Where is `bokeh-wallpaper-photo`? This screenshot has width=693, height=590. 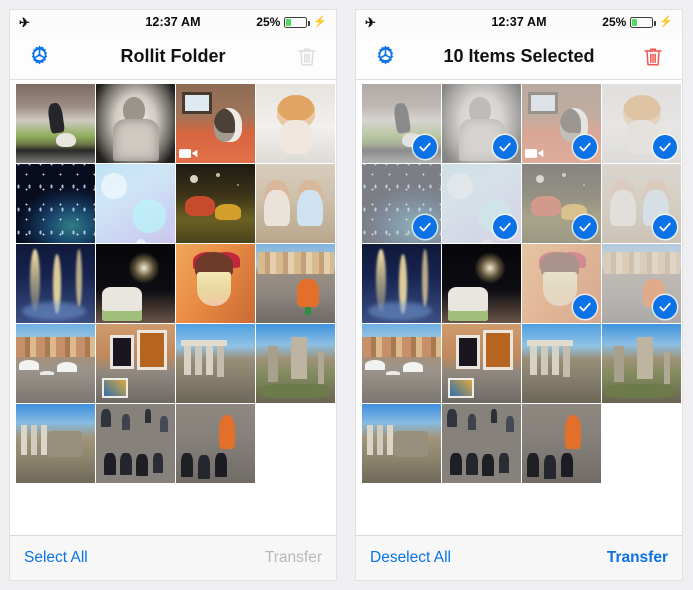
bokeh-wallpaper-photo is located at coordinates (135, 203).